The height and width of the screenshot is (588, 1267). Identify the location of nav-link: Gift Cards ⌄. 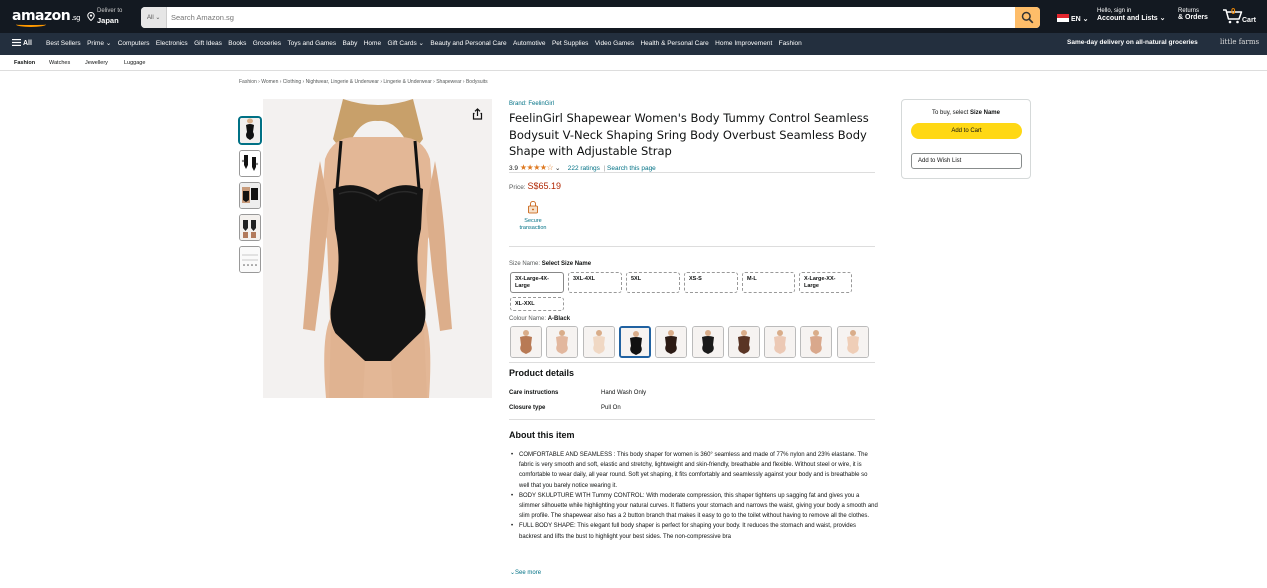
(405, 43).